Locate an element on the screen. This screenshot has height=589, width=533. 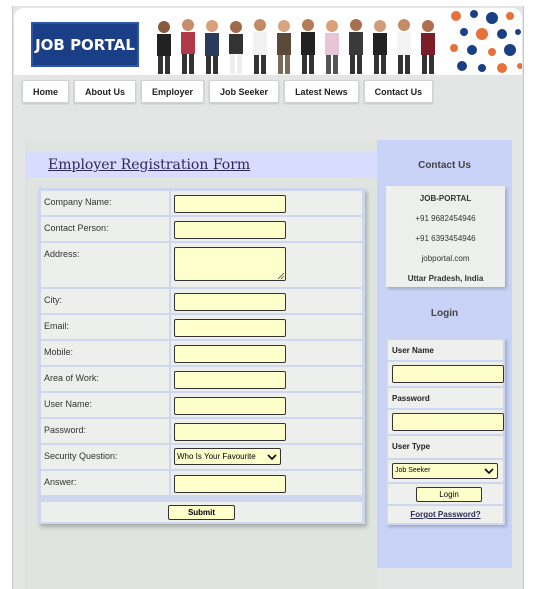
answer-input is located at coordinates (230, 484).